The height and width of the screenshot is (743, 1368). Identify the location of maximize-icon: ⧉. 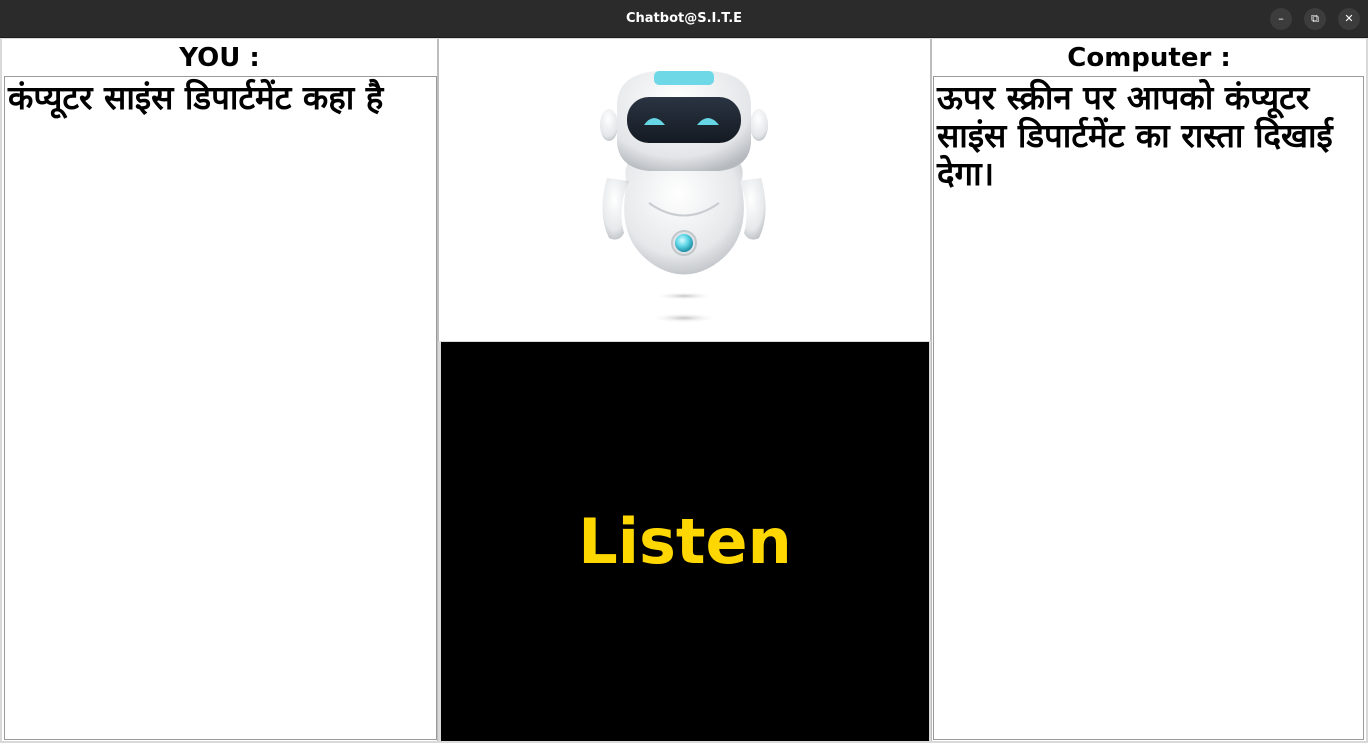
(1315, 18).